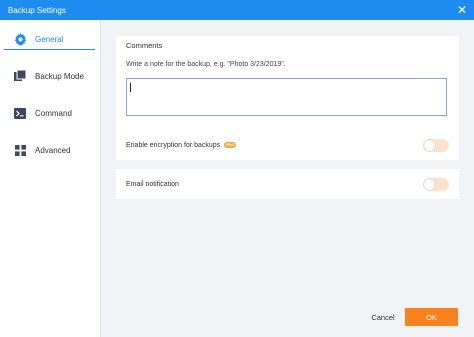 This screenshot has width=474, height=337. Describe the element at coordinates (173, 145) in the screenshot. I see `encryption-label-text: Enable encryption for backups` at that location.